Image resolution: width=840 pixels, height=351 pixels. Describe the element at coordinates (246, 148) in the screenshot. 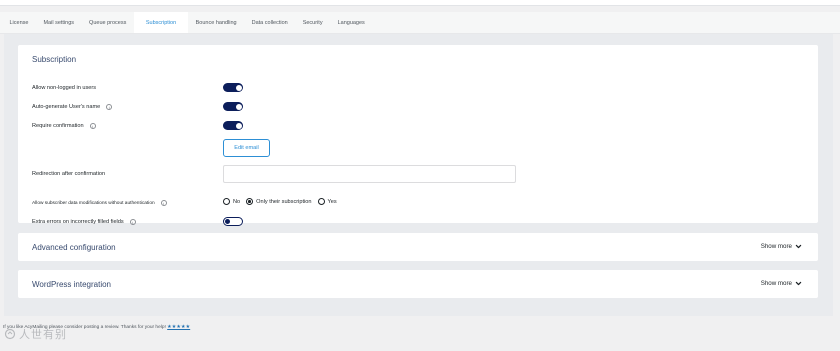

I see `edit-email-button: Edit email` at that location.